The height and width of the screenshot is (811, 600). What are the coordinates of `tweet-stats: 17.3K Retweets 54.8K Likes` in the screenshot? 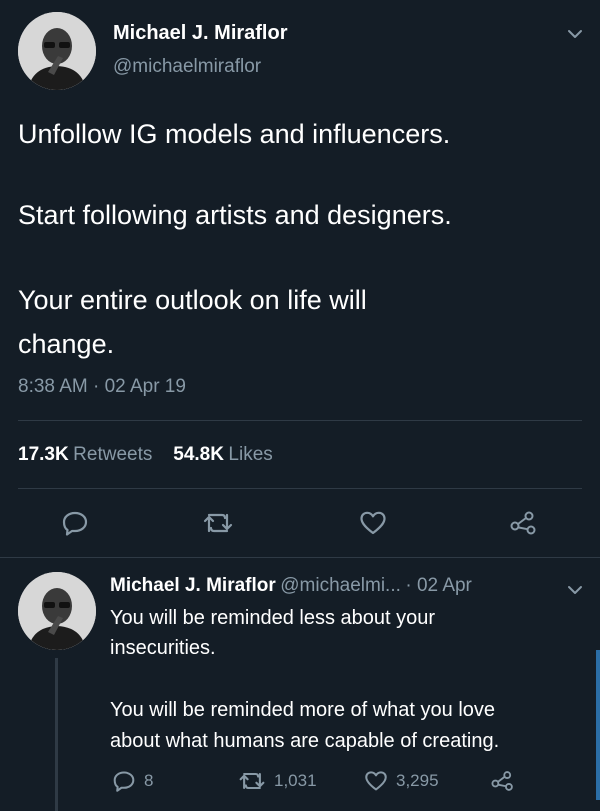 It's located at (145, 455).